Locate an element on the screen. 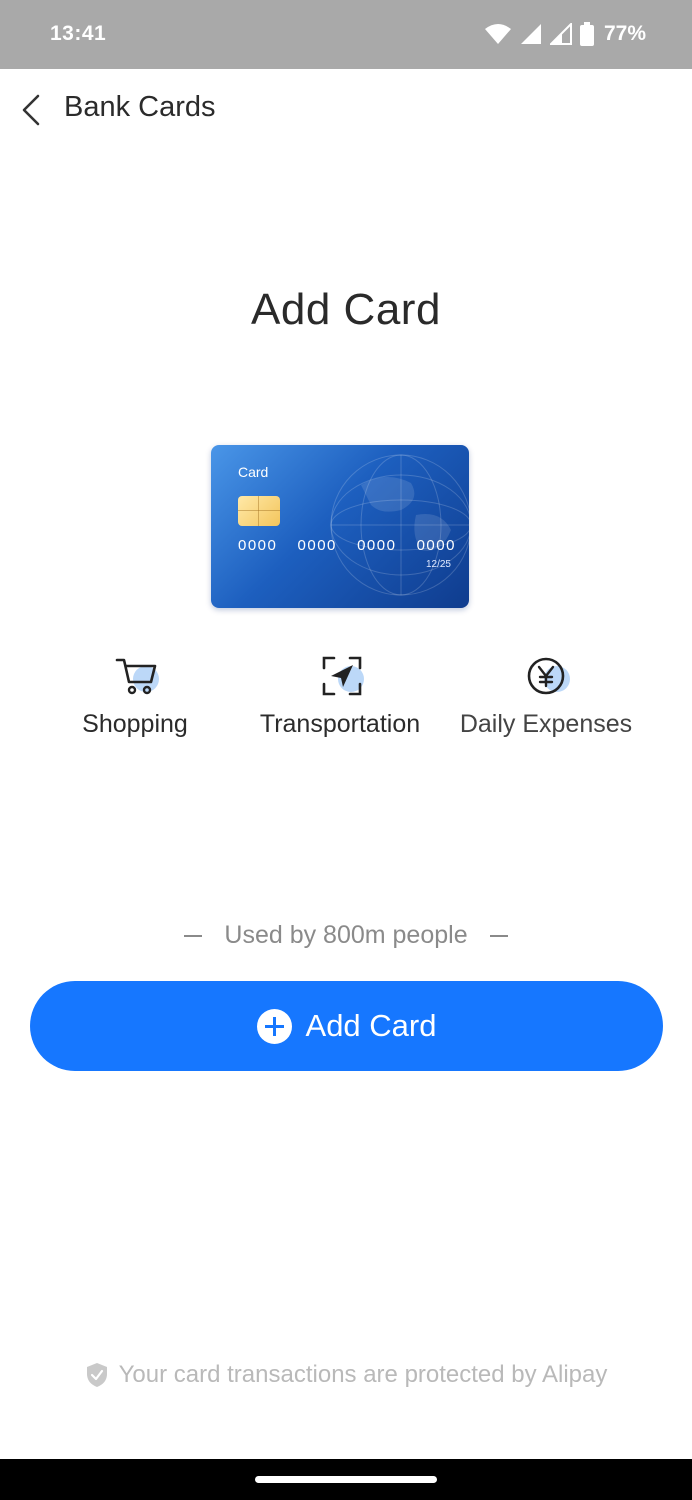 This screenshot has height=1500, width=692. add-card-button-label: Add Card is located at coordinates (371, 1025).